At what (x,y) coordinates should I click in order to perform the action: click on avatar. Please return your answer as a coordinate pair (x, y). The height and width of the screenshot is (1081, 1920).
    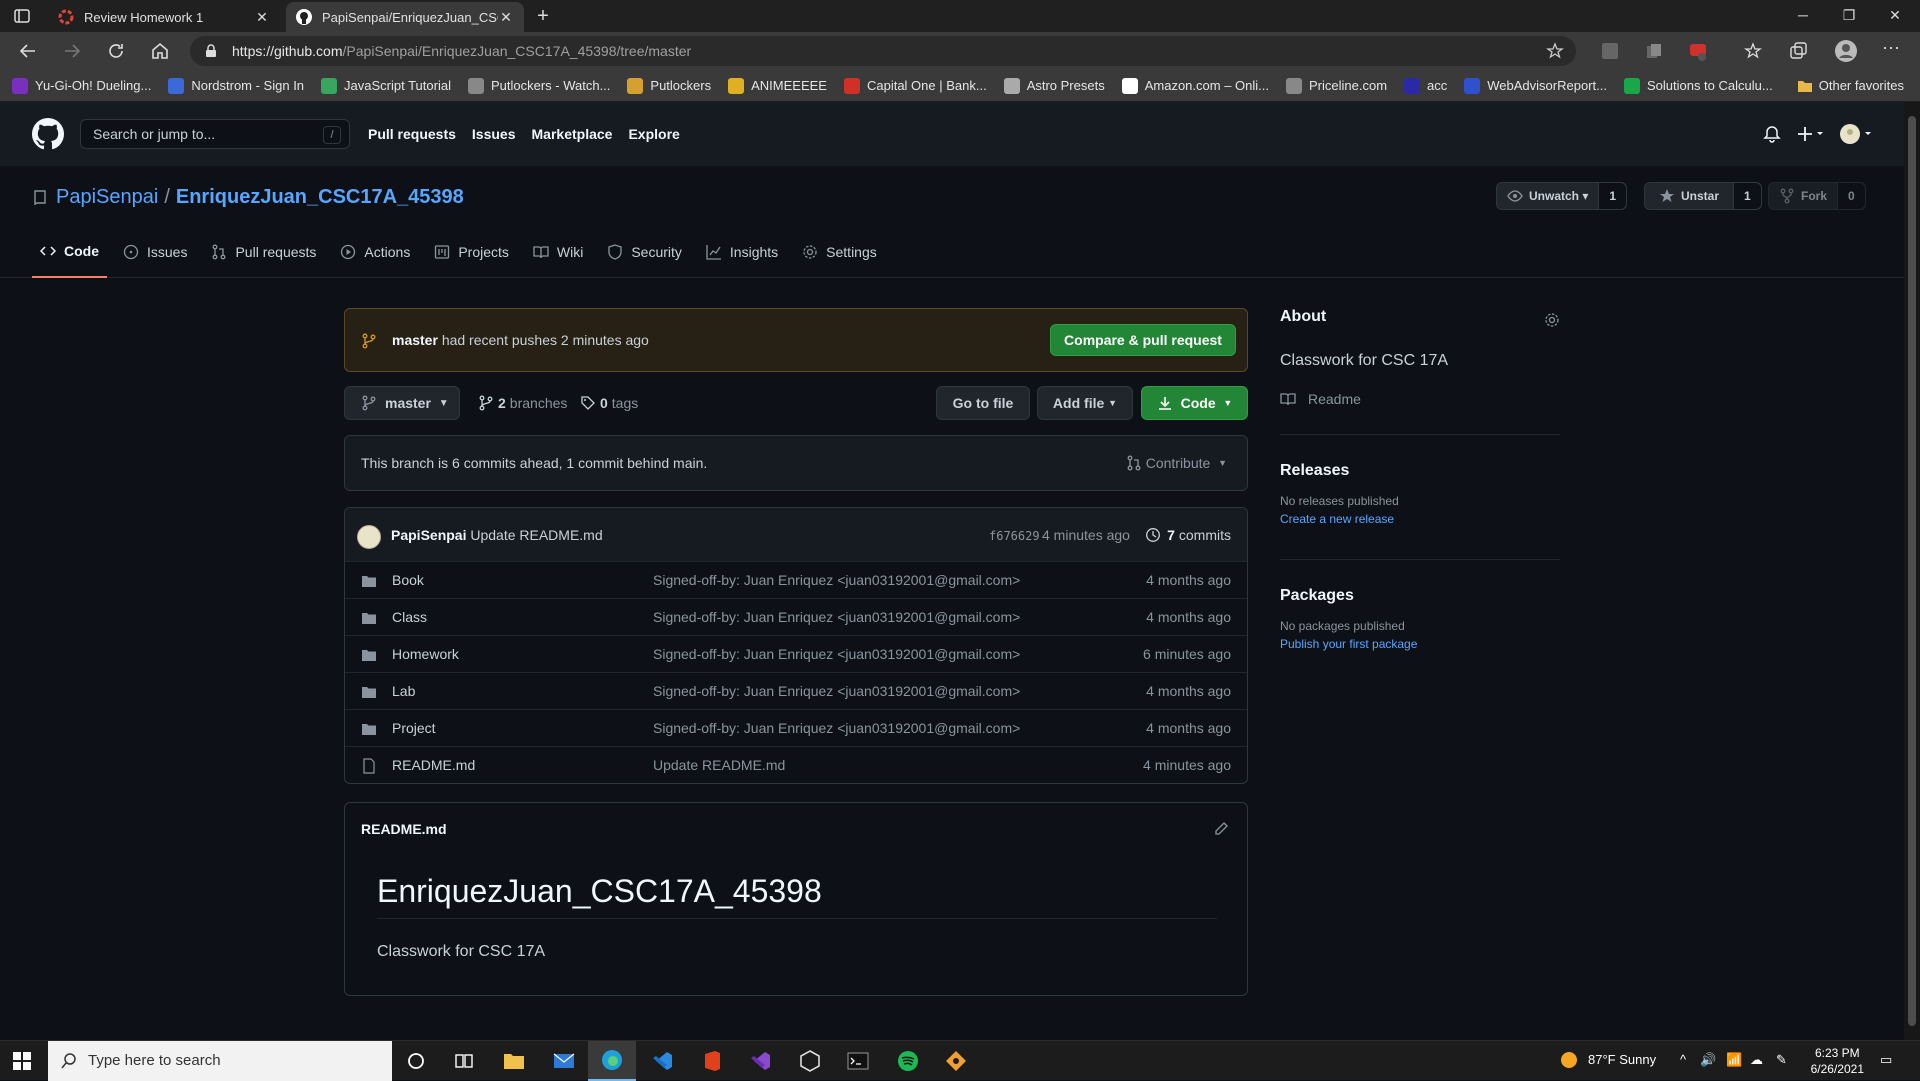
    Looking at the image, I should click on (369, 537).